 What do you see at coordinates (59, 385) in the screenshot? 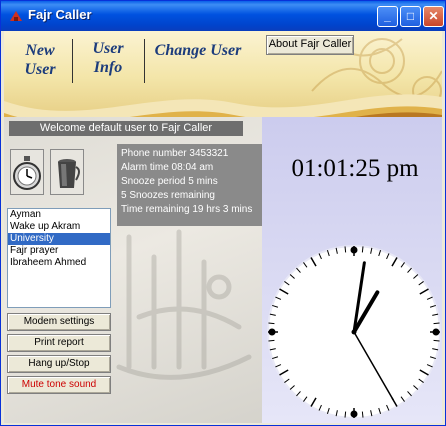
I see `mute-tone-button: Mute tone sound` at bounding box center [59, 385].